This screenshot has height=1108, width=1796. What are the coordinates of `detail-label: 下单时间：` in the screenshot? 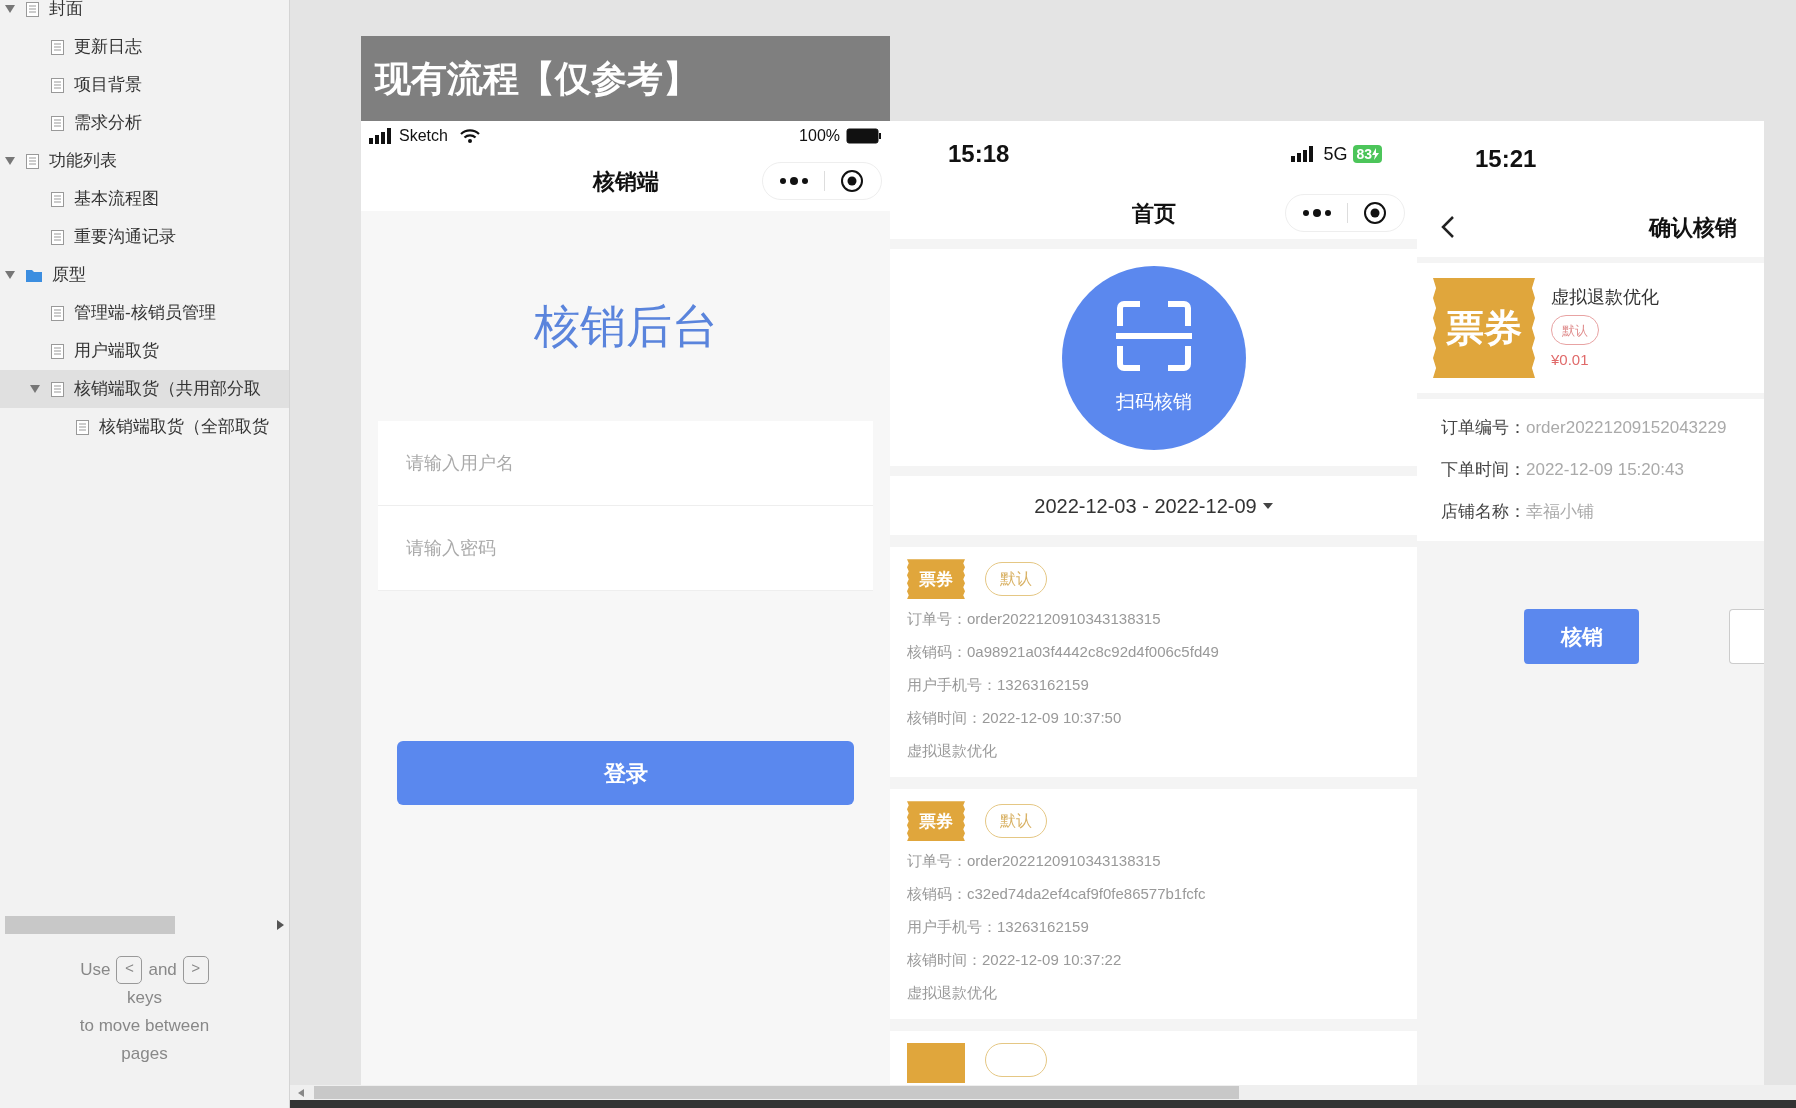 It's located at (1483, 470).